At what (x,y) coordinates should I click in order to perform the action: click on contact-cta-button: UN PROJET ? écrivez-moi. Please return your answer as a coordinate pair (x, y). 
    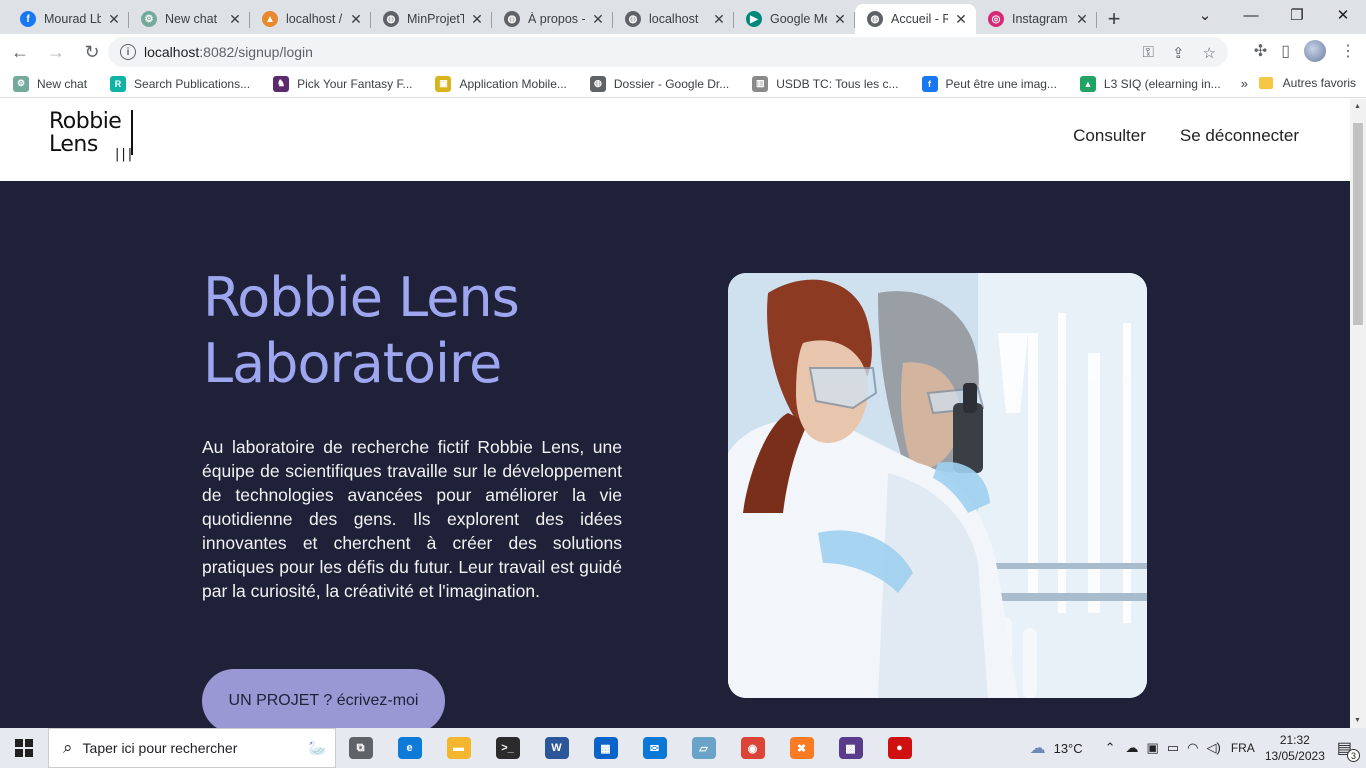
    Looking at the image, I should click on (323, 698).